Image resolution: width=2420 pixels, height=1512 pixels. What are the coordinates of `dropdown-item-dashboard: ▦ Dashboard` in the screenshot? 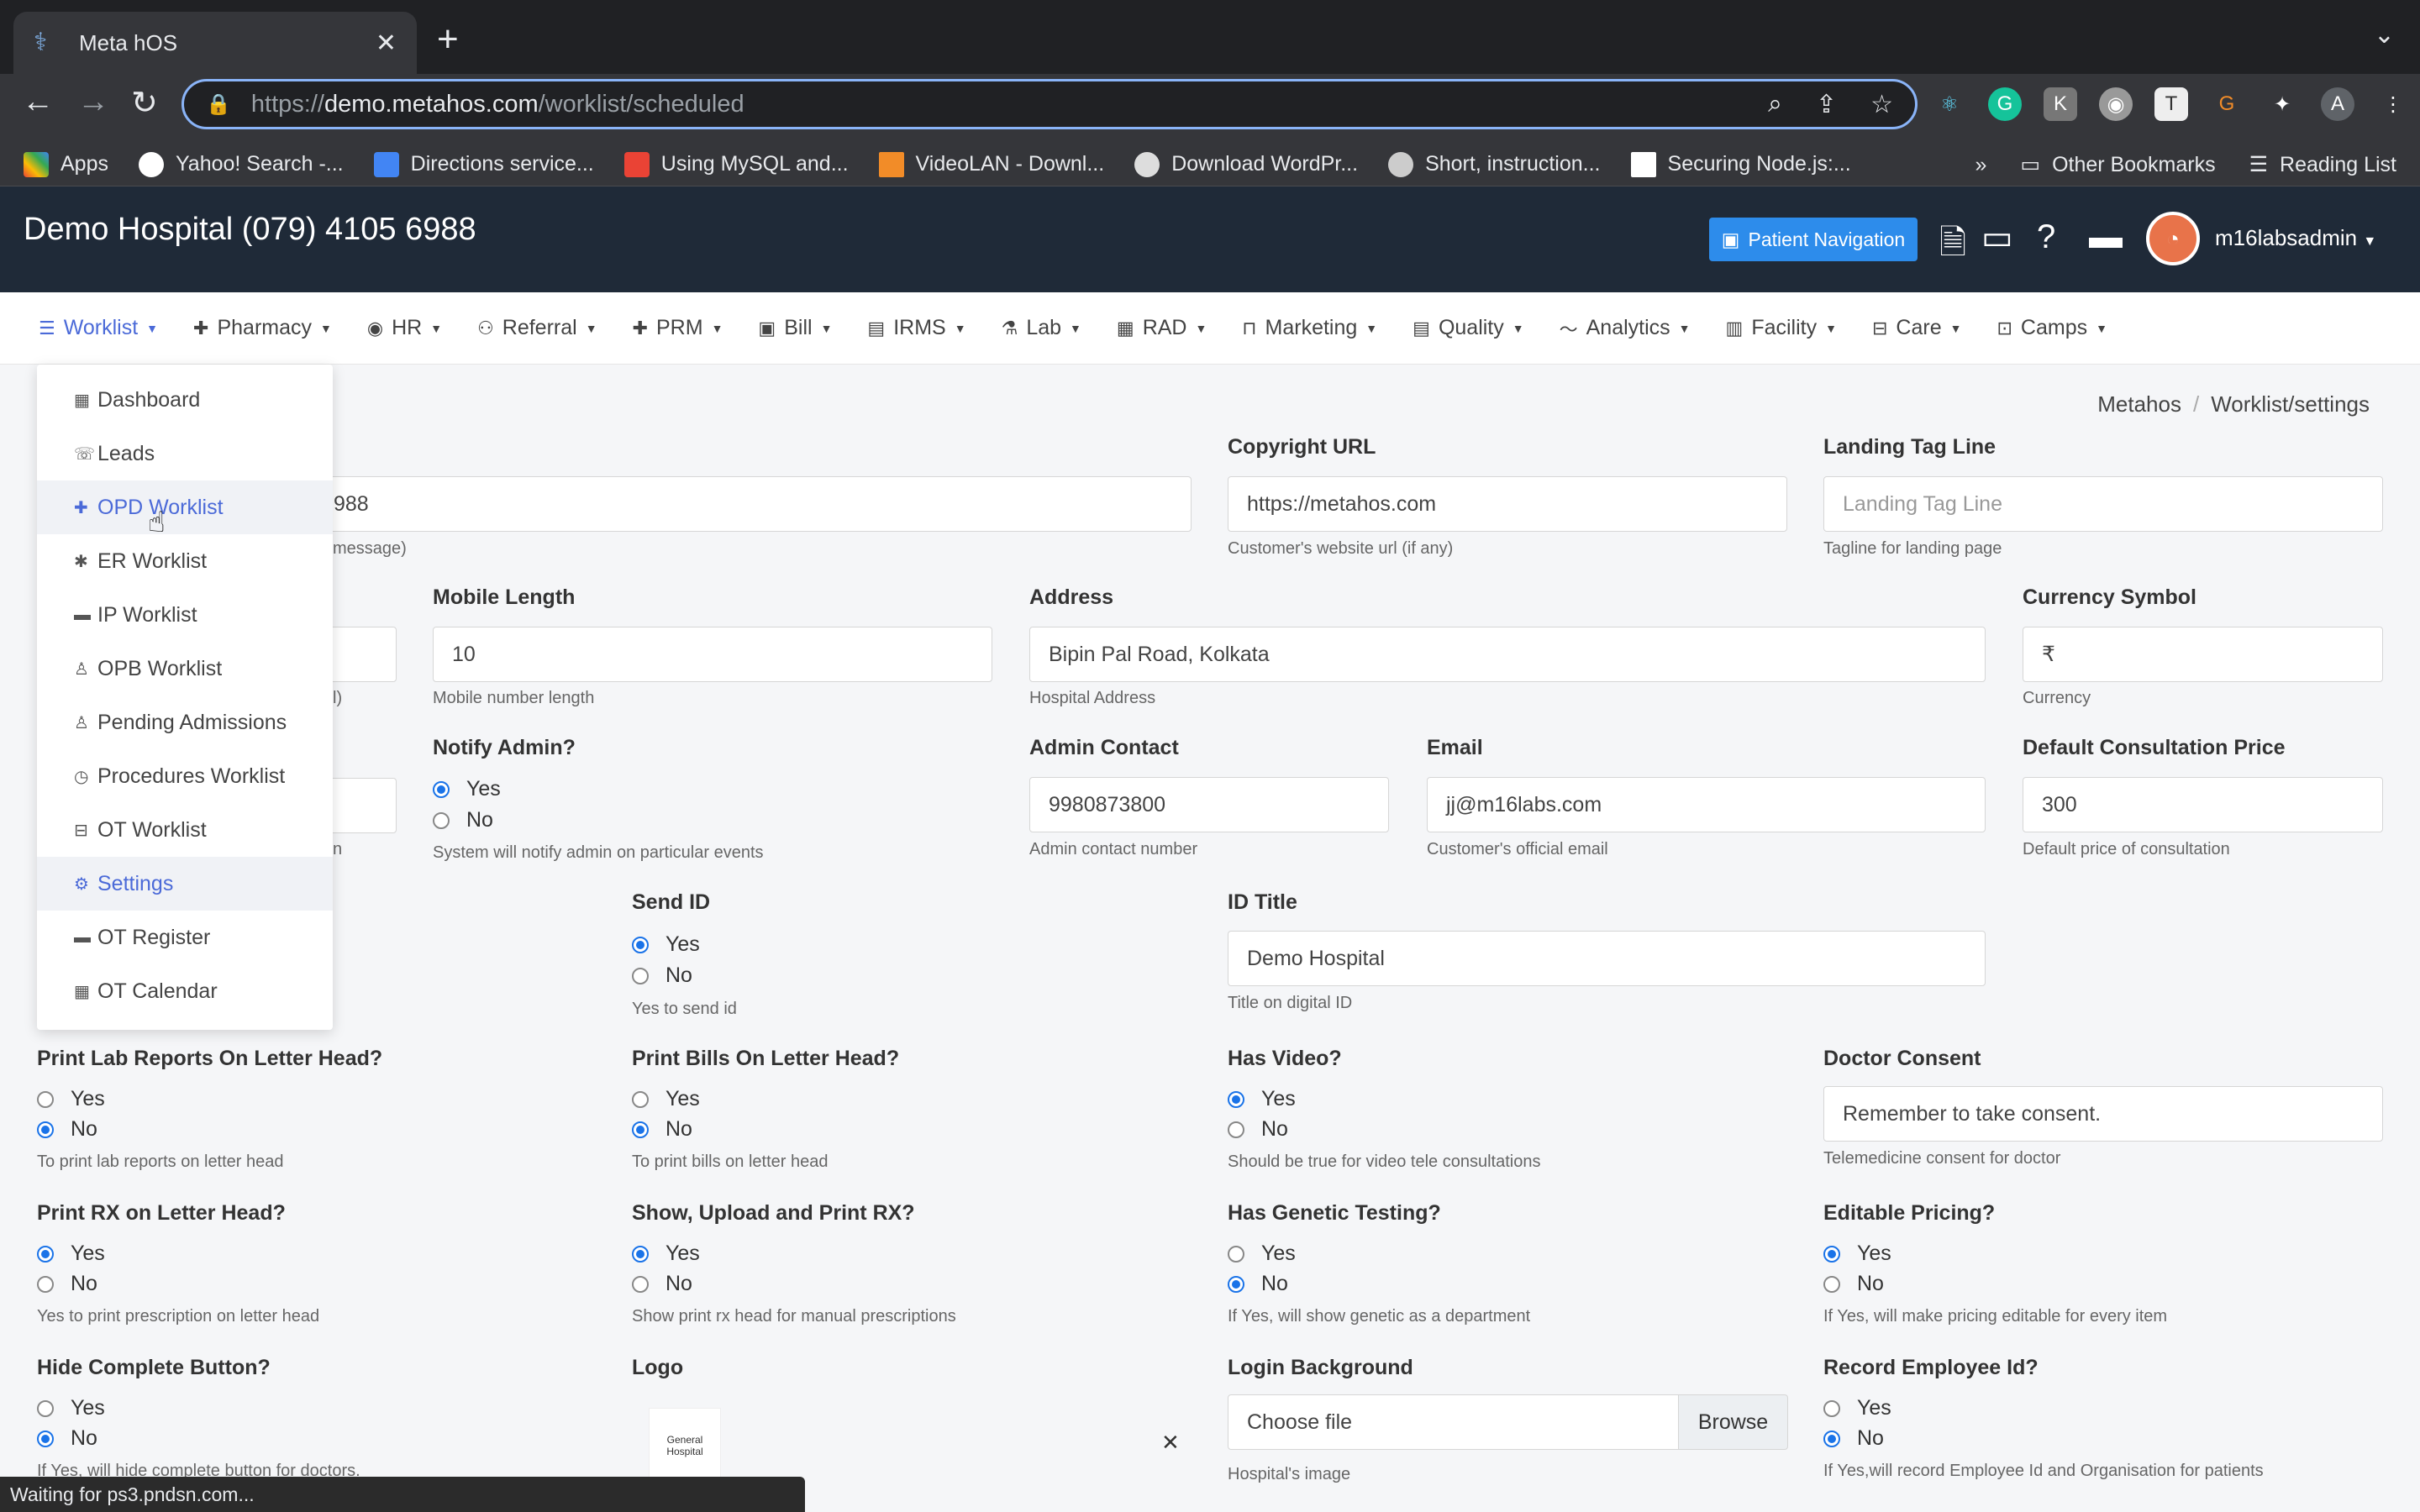 It's located at (185, 400).